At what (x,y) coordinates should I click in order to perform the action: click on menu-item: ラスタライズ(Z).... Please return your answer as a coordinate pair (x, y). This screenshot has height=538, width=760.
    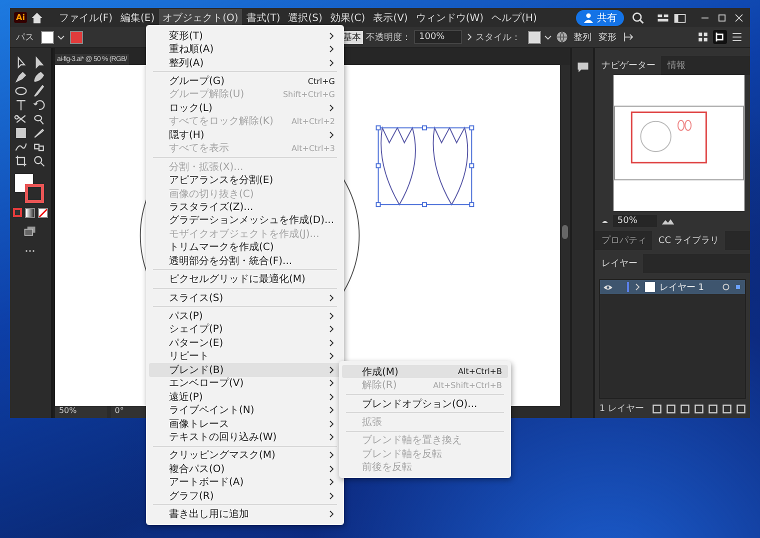
    Looking at the image, I should click on (245, 207).